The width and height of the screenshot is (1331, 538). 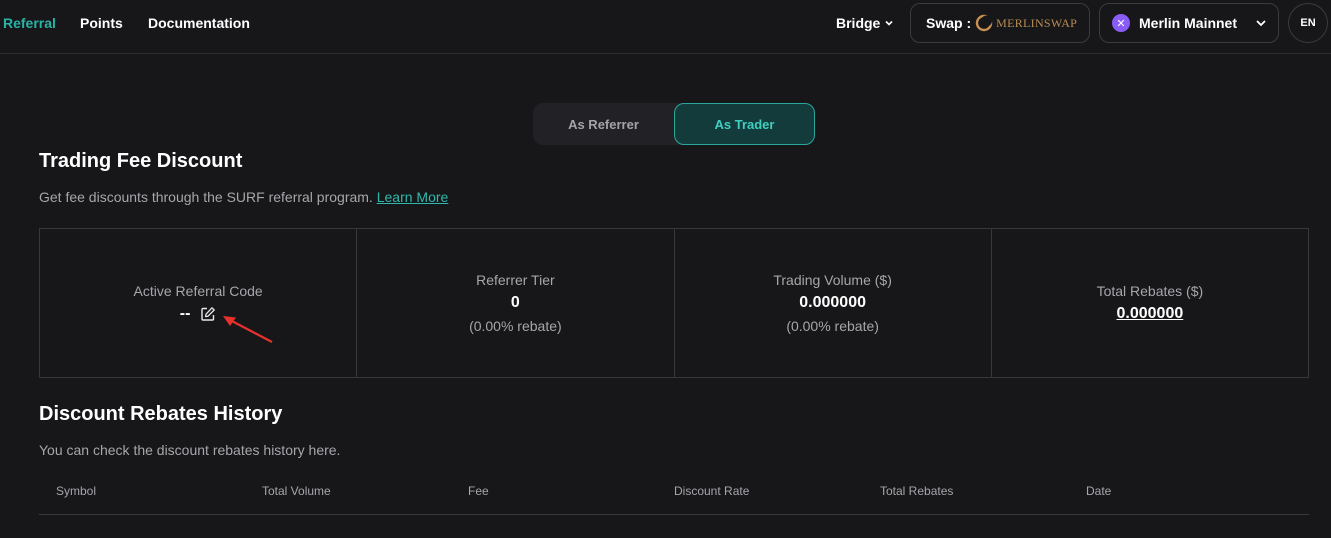 What do you see at coordinates (858, 23) in the screenshot?
I see `bridge-label: Bridge` at bounding box center [858, 23].